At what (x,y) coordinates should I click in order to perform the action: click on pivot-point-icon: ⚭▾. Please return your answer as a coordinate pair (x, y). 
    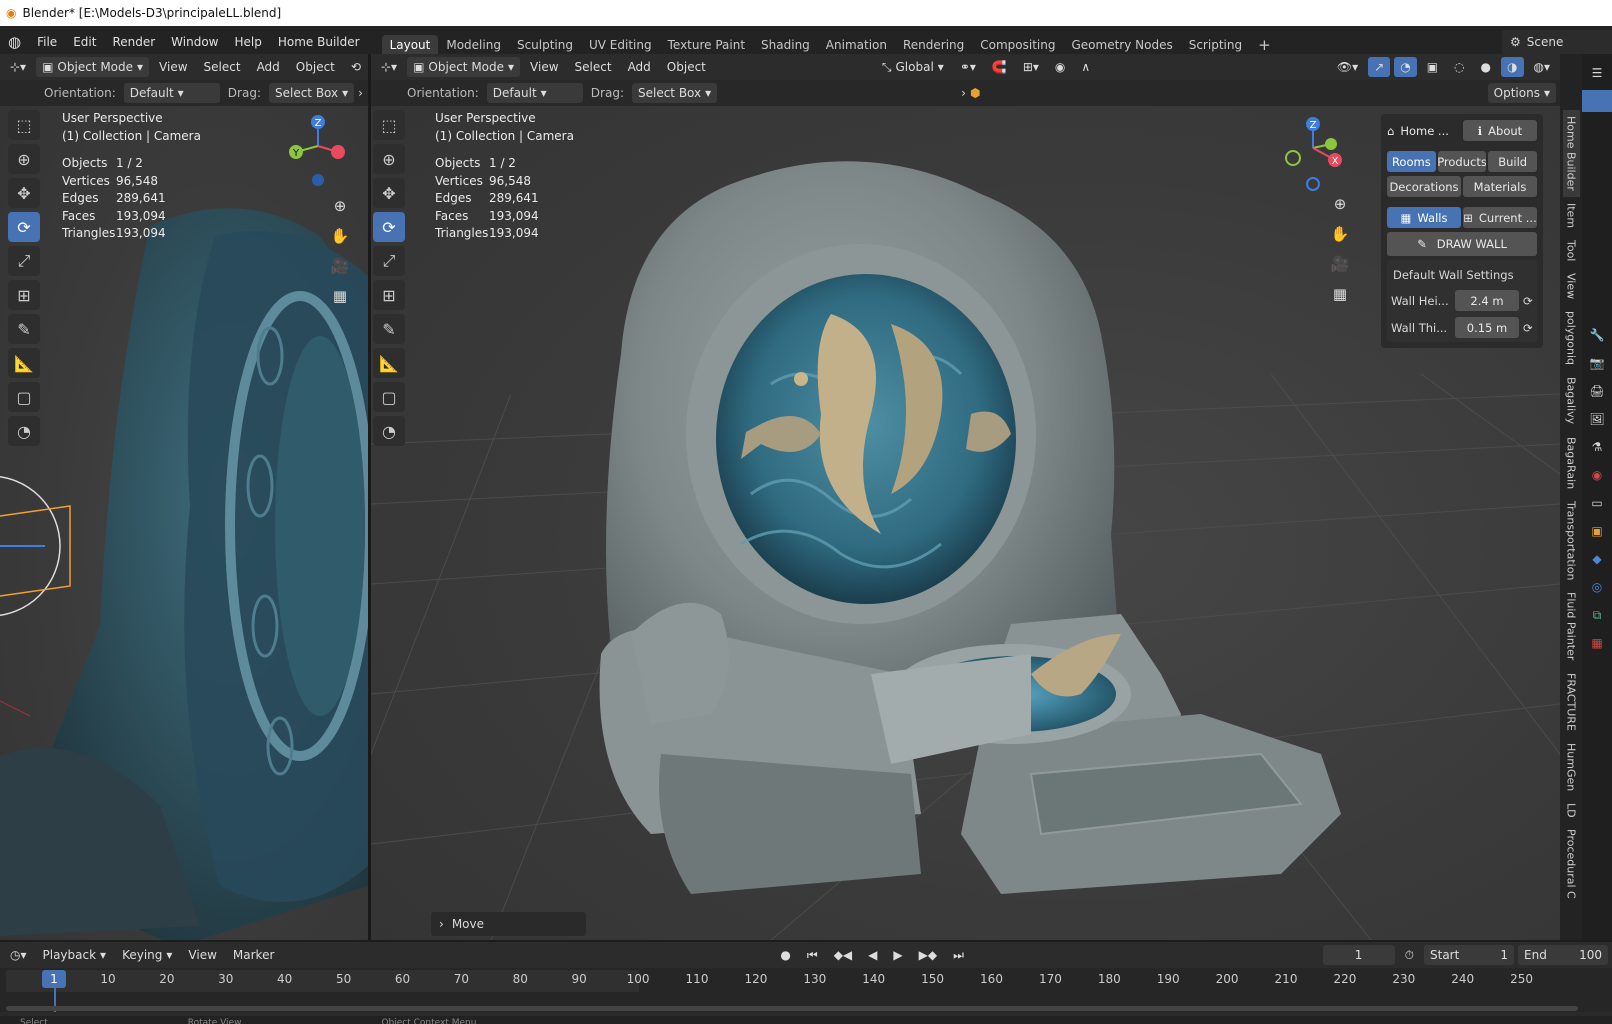
    Looking at the image, I should click on (968, 67).